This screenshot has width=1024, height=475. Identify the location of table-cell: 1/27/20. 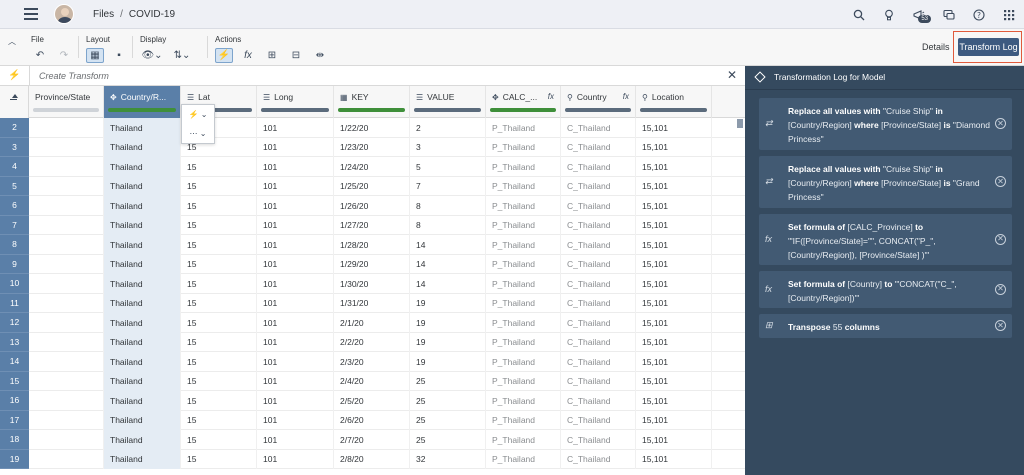
(372, 225).